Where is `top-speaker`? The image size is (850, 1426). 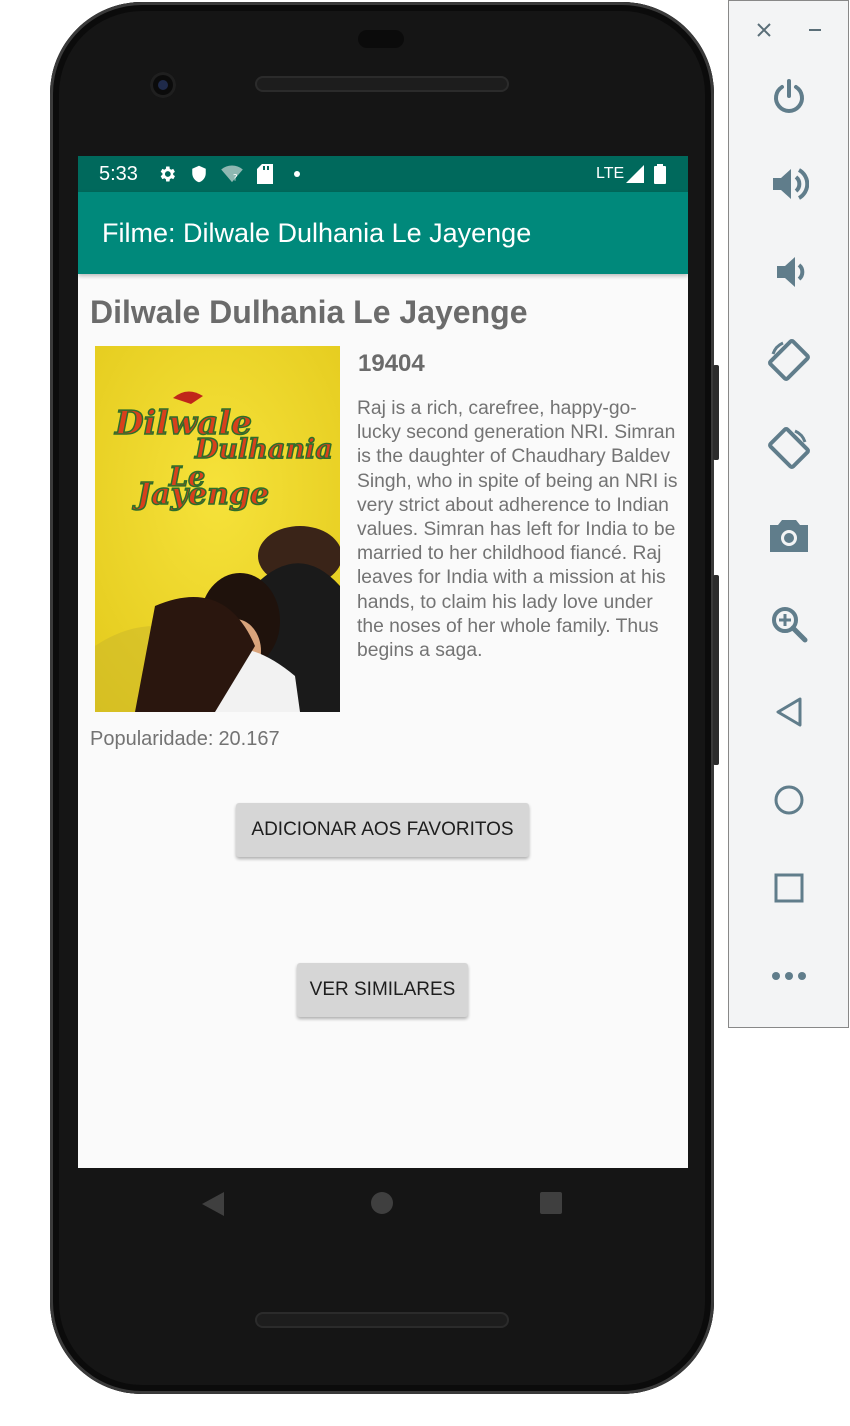
top-speaker is located at coordinates (382, 84).